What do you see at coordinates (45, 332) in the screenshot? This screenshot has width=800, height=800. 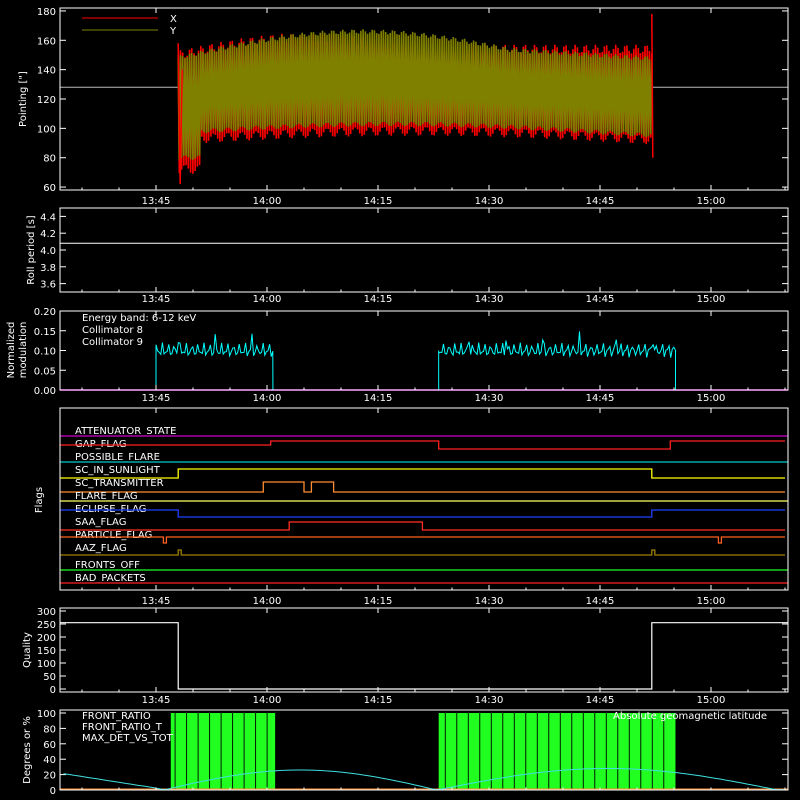 I see `mod-ytick-label: 0.15` at bounding box center [45, 332].